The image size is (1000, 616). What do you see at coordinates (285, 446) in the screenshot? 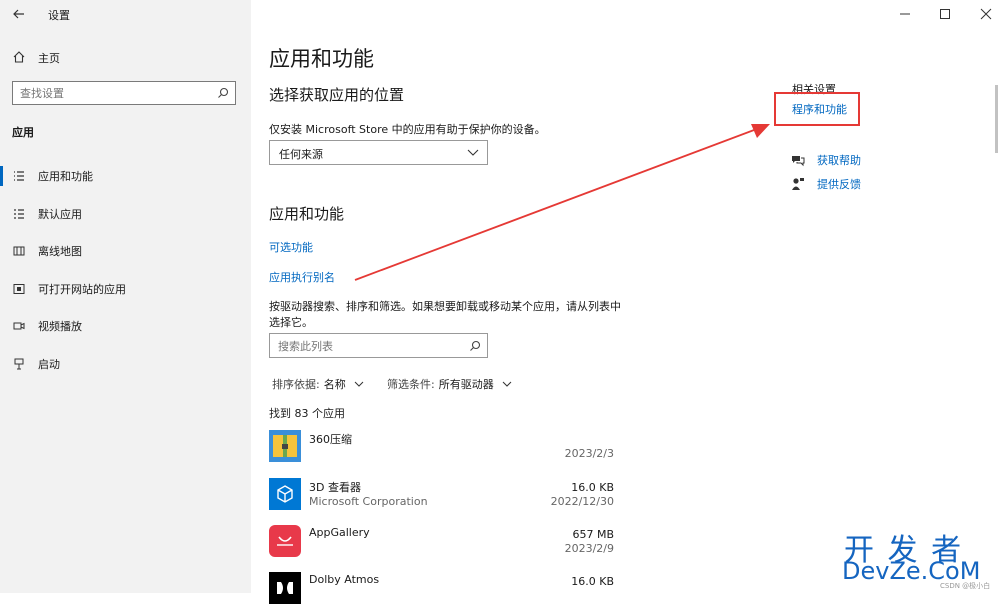
I see `360zip-icon` at bounding box center [285, 446].